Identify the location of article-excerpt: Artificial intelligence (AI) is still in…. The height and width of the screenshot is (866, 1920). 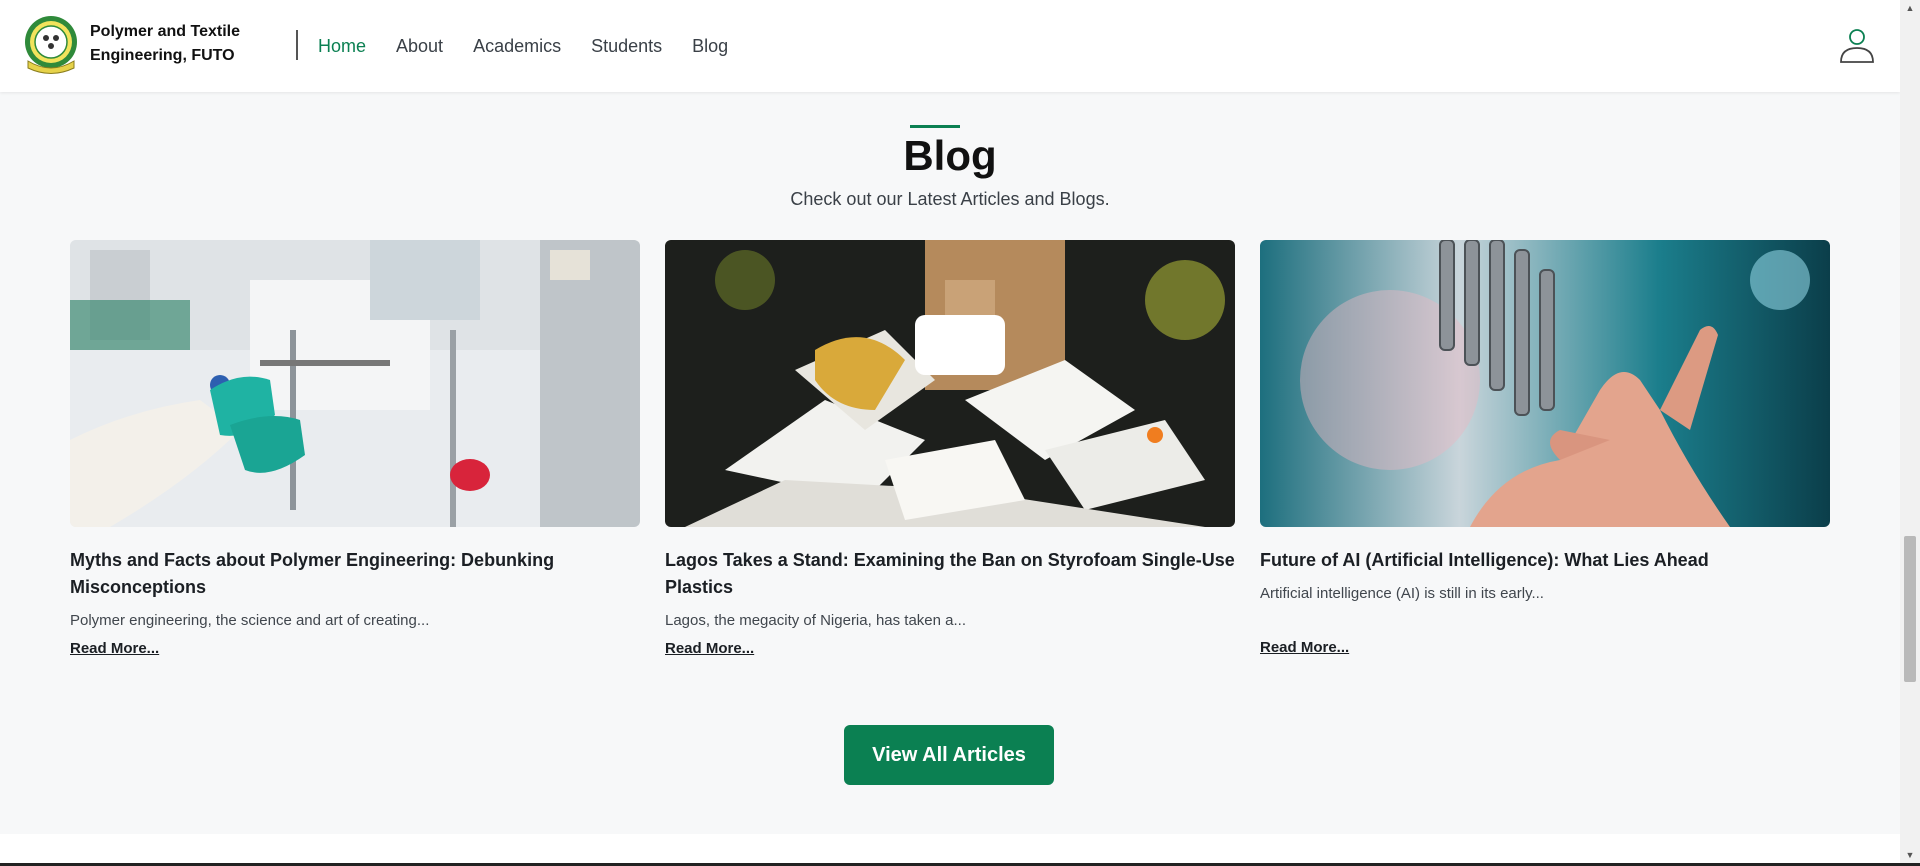
(1402, 593).